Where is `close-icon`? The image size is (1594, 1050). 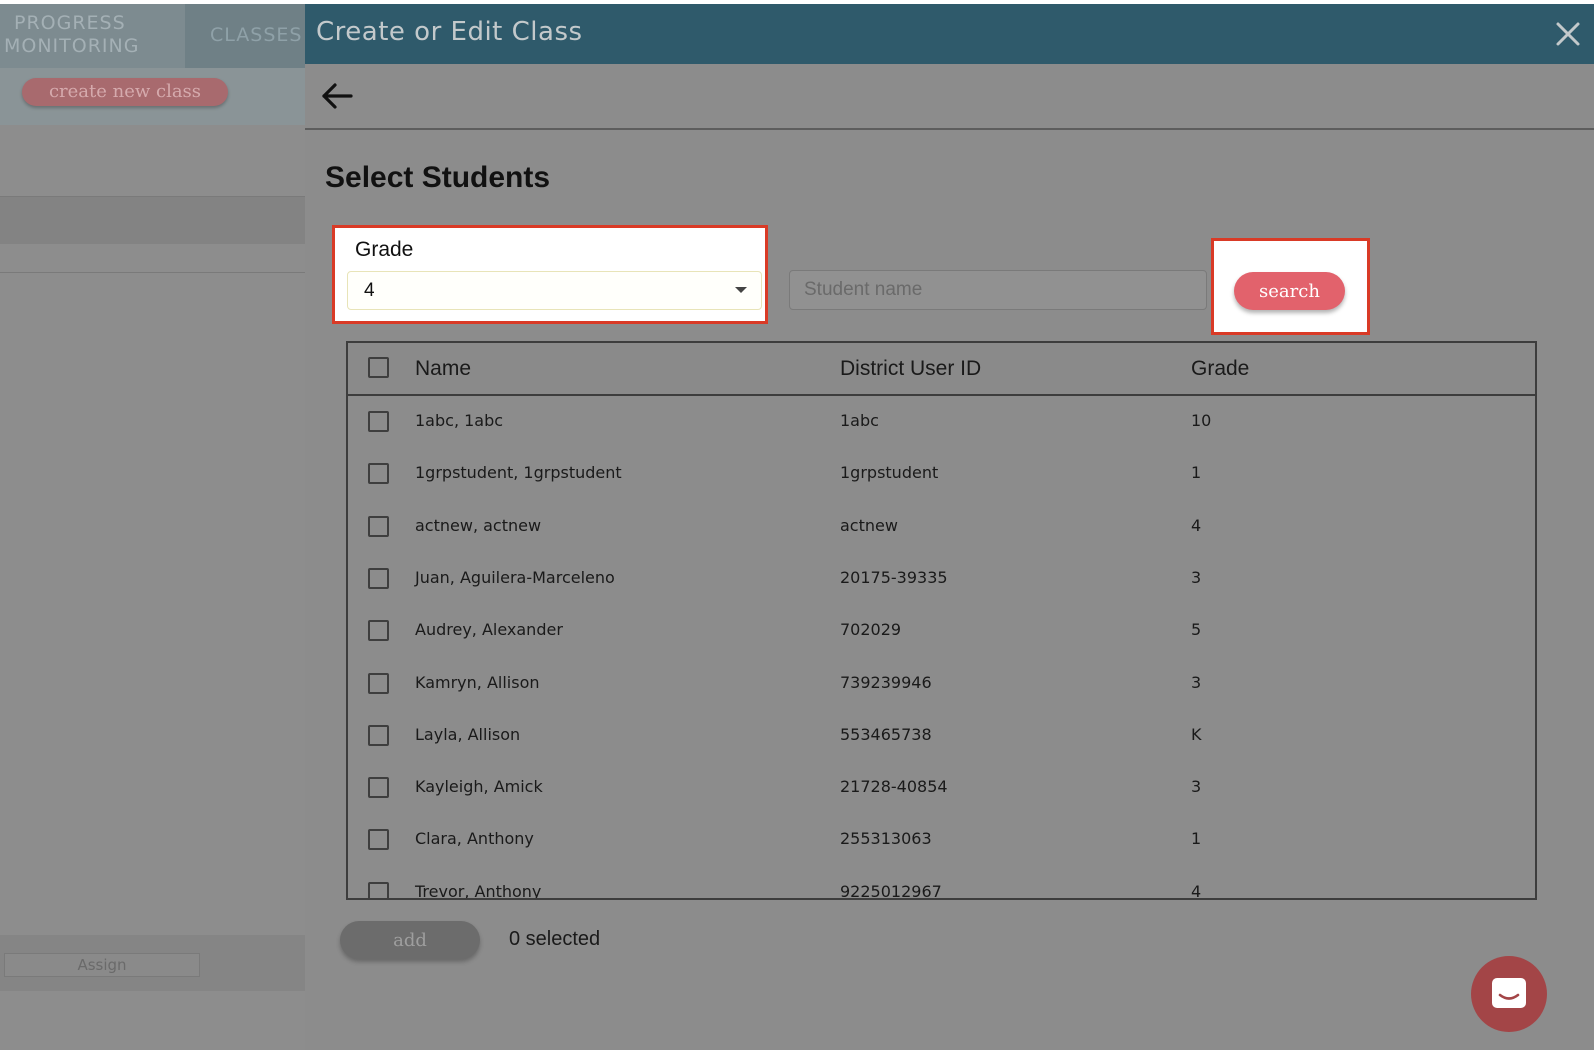 close-icon is located at coordinates (1568, 34).